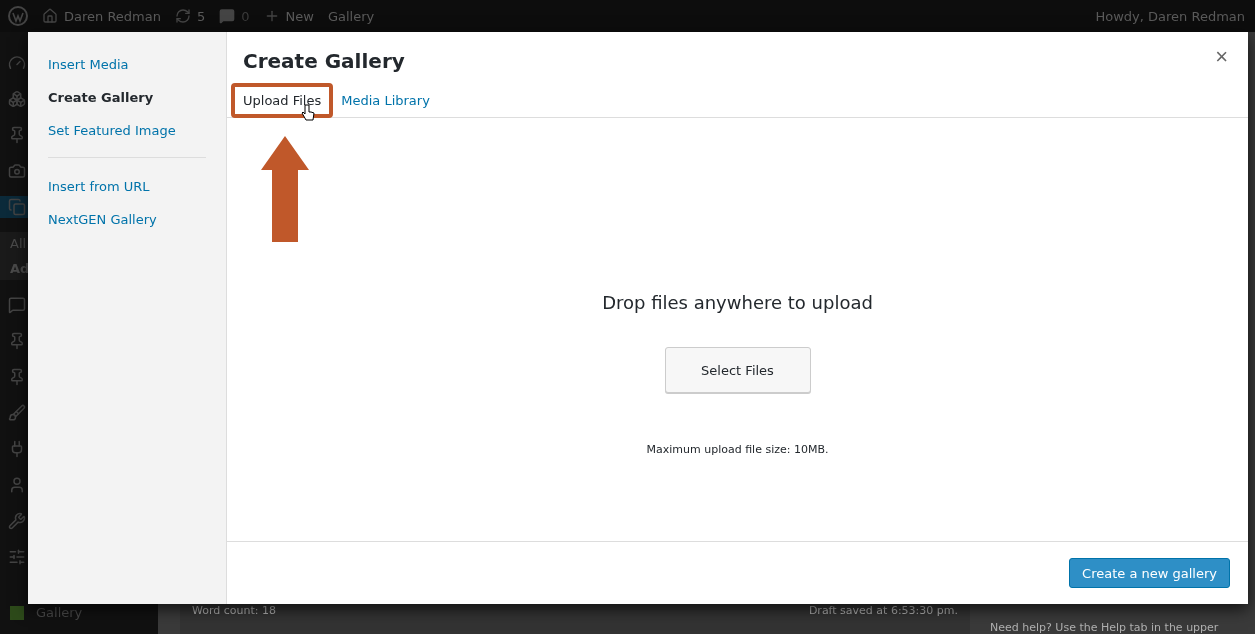 This screenshot has height=634, width=1255. I want to click on gallery-link: Gallery, so click(351, 16).